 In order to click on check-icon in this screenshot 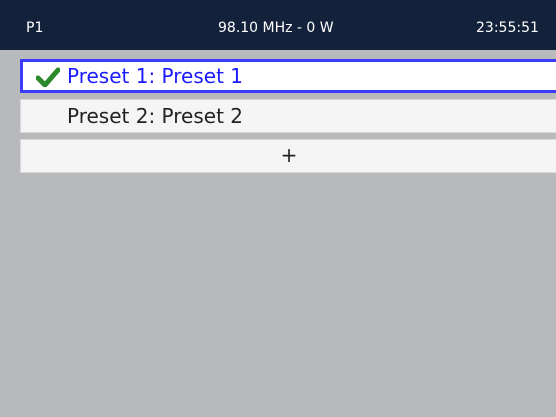, I will do `click(48, 77)`.